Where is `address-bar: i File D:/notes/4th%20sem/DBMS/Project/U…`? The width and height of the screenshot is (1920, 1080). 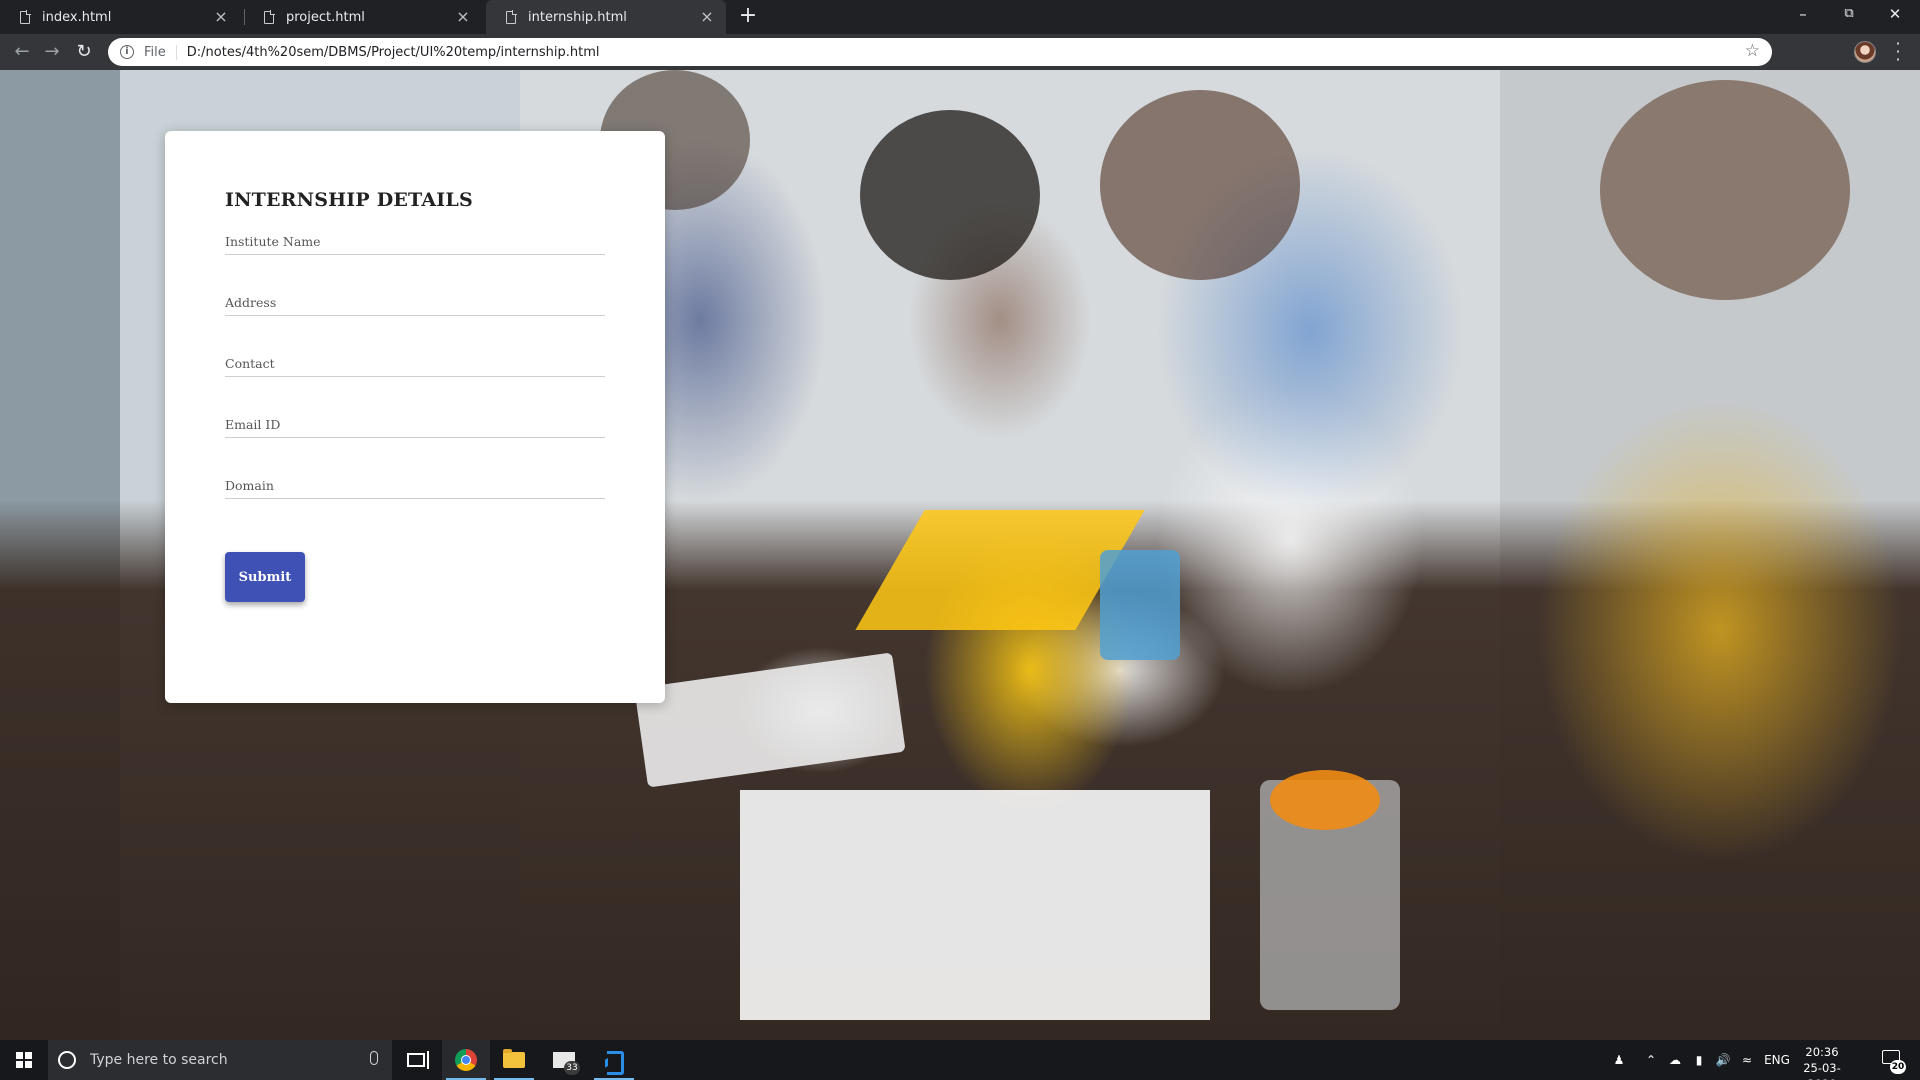
address-bar: i File D:/notes/4th%20sem/DBMS/Project/U… is located at coordinates (940, 52).